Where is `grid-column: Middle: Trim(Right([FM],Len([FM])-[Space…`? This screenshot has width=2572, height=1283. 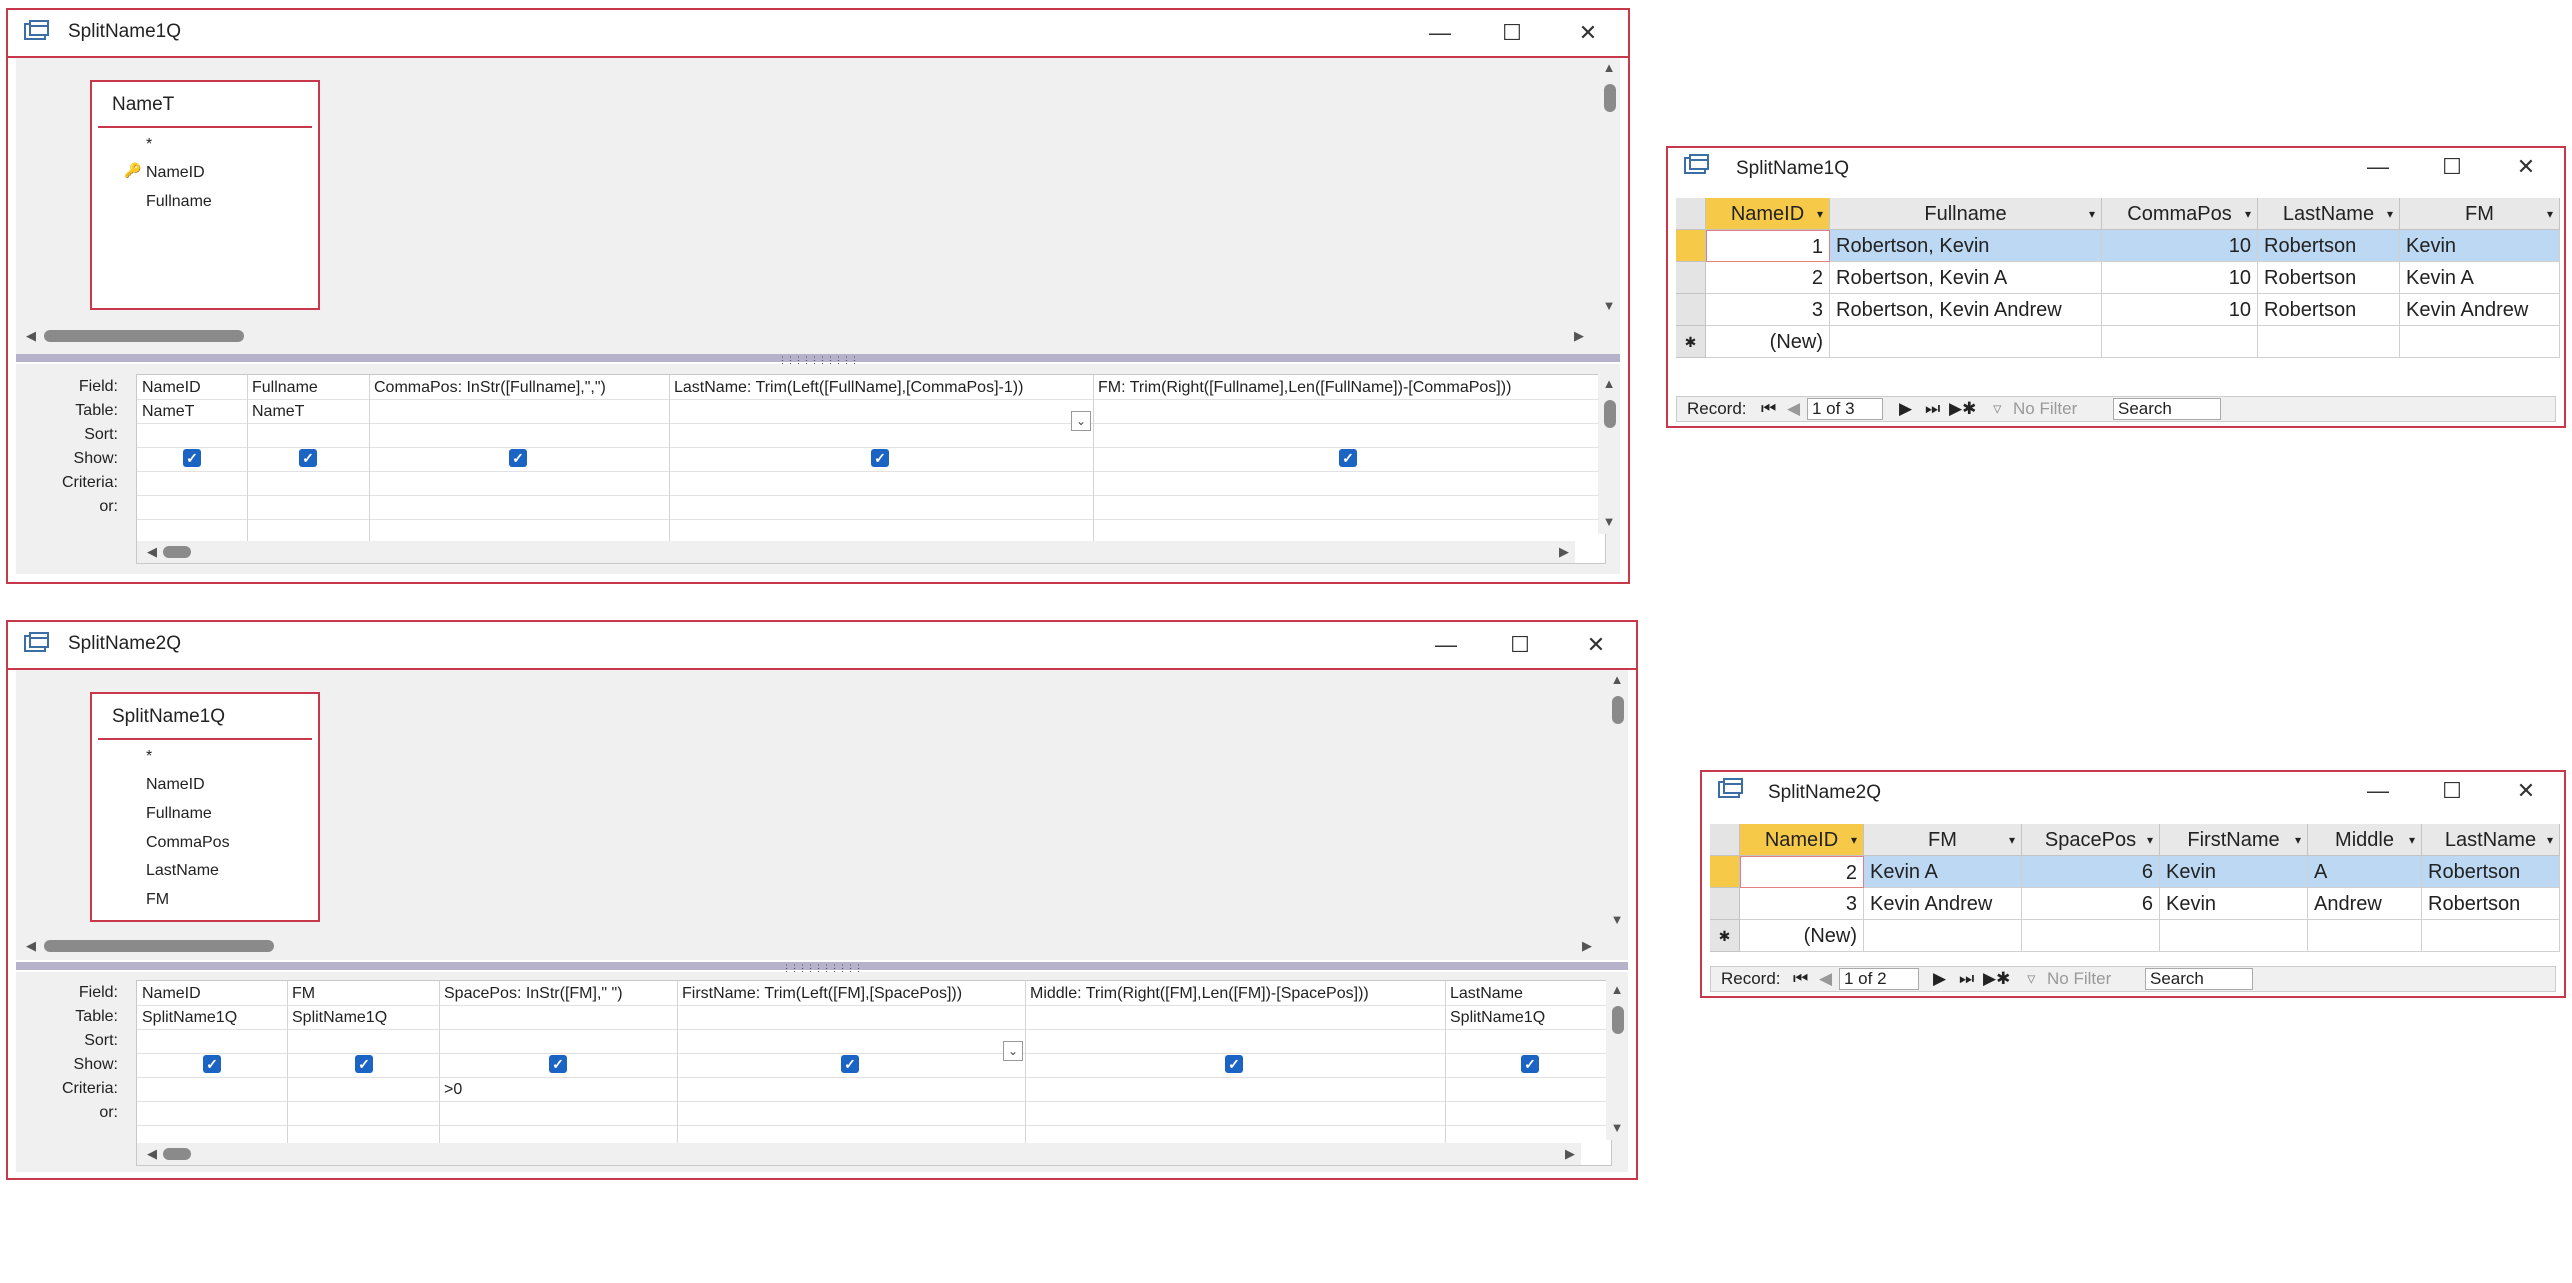 grid-column: Middle: Trim(Right([FM],Len([FM])-[Space… is located at coordinates (1235, 1073).